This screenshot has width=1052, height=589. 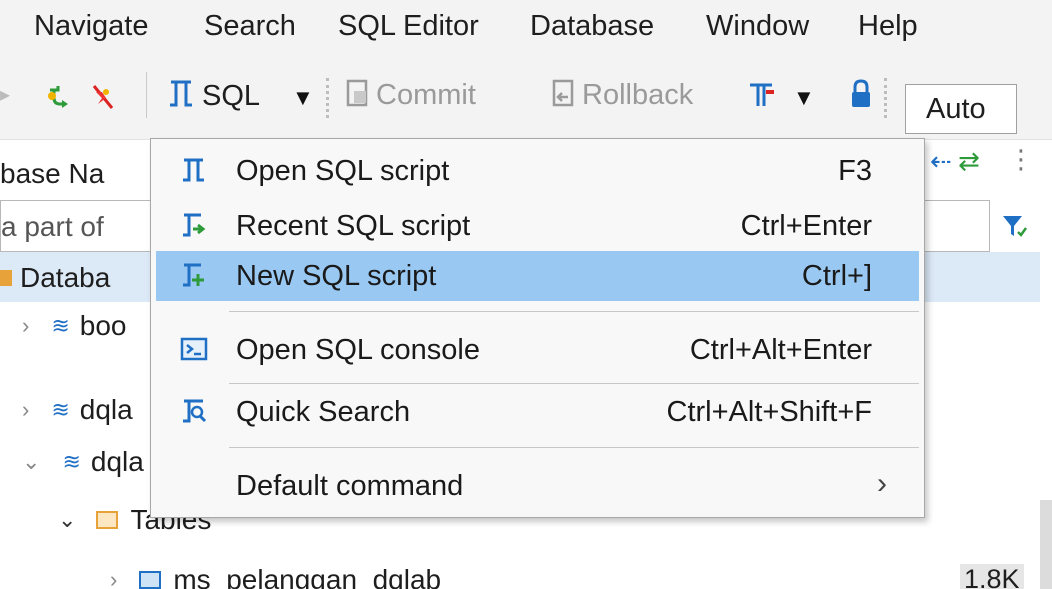 What do you see at coordinates (769, 412) in the screenshot?
I see `menu-item-shortcut: Ctrl+Alt+Shift+F` at bounding box center [769, 412].